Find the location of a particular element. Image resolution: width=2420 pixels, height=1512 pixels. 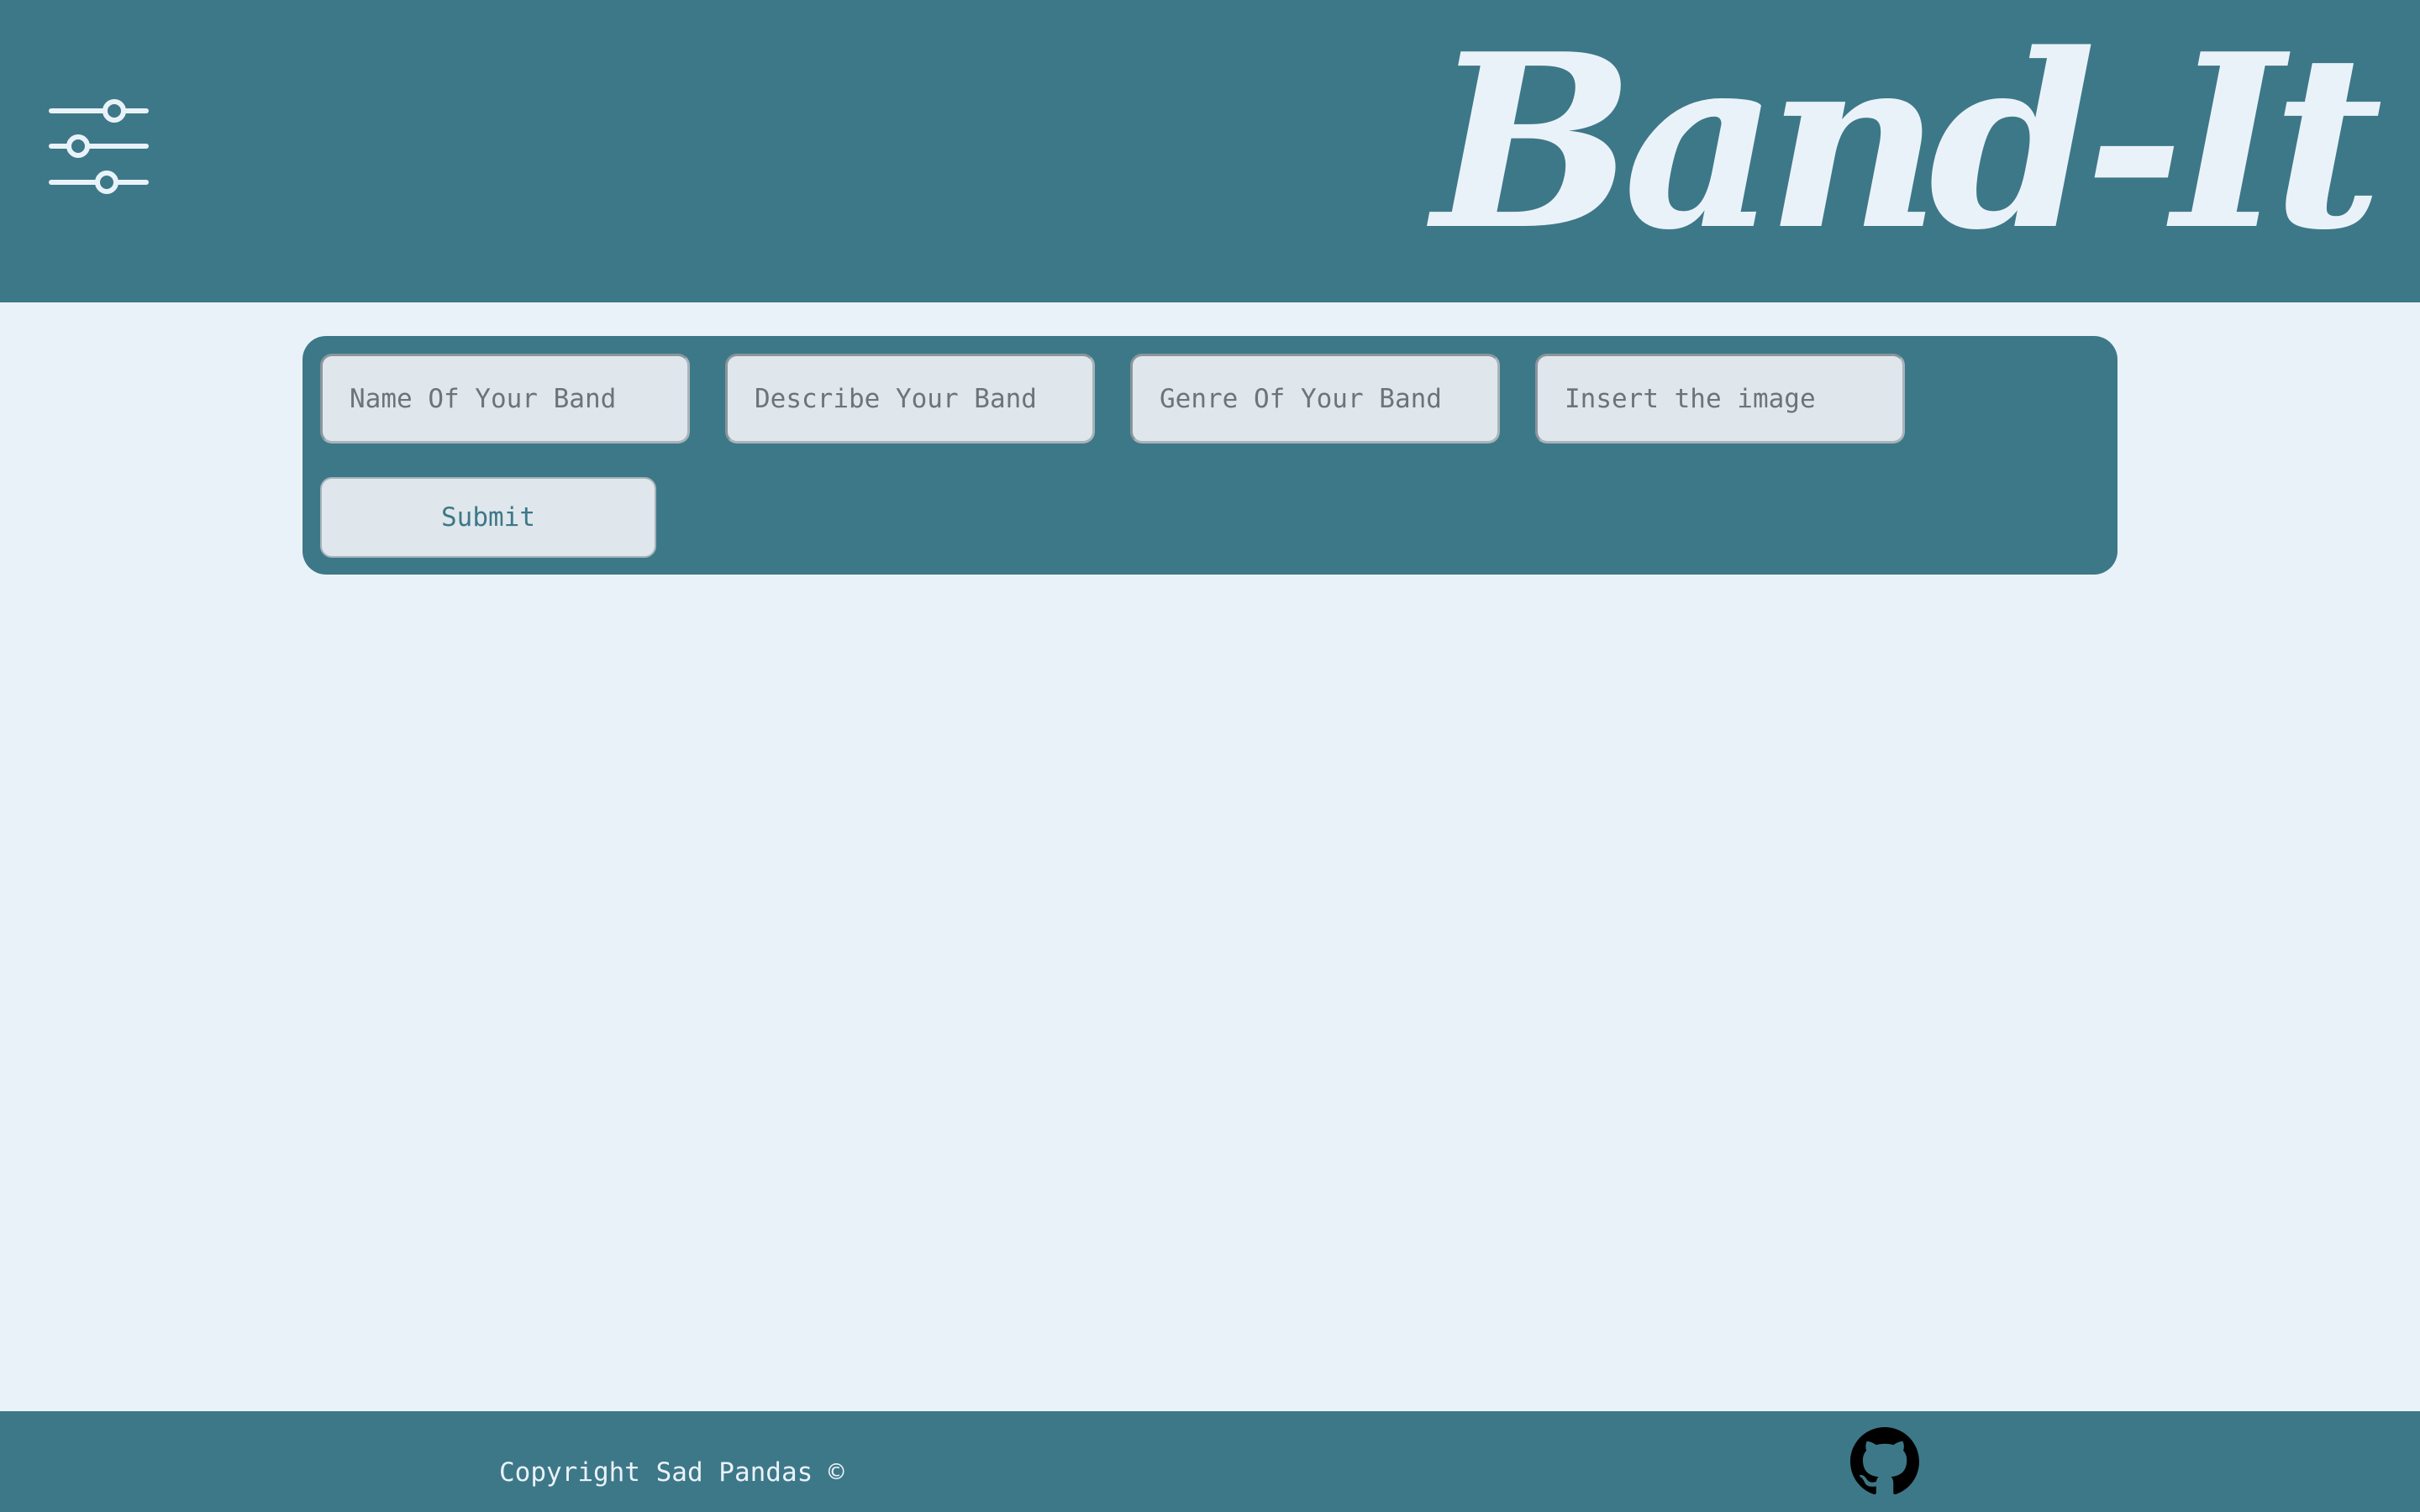

filter-menu-button is located at coordinates (101, 147).